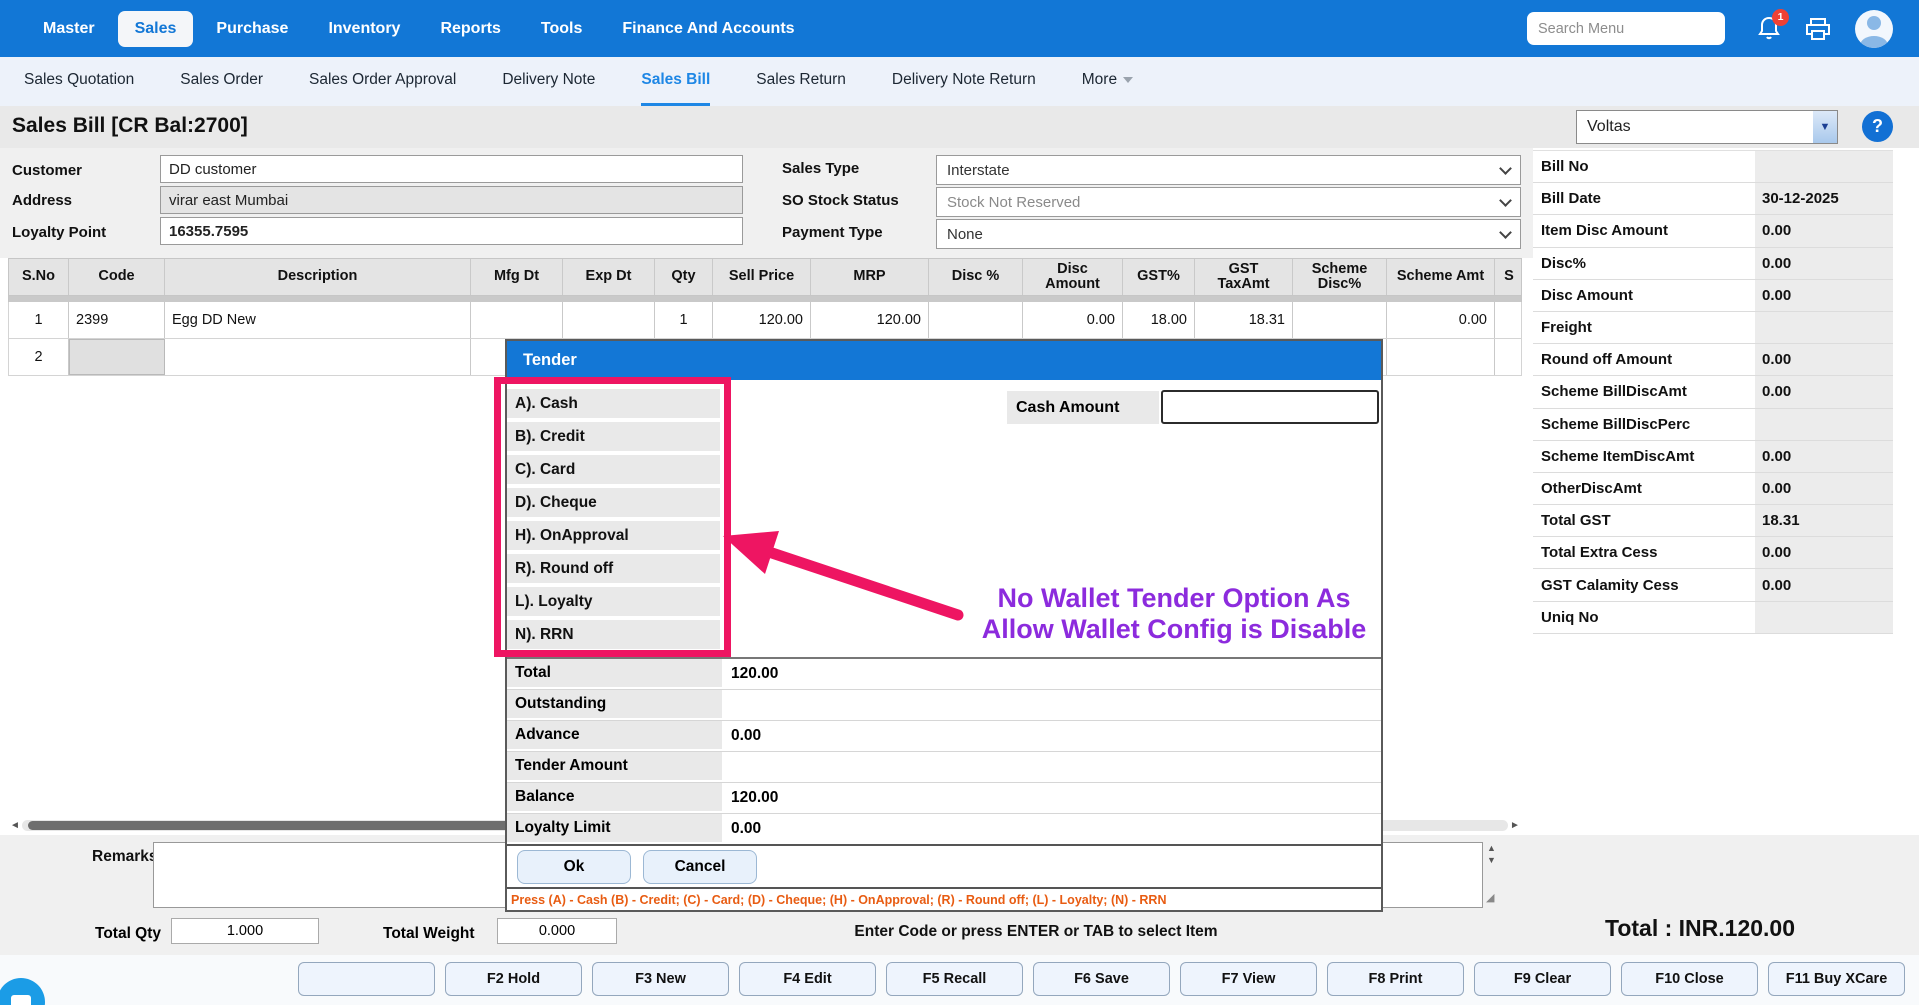 This screenshot has width=1919, height=1005. What do you see at coordinates (69, 29) in the screenshot?
I see `top-nav-item: Master` at bounding box center [69, 29].